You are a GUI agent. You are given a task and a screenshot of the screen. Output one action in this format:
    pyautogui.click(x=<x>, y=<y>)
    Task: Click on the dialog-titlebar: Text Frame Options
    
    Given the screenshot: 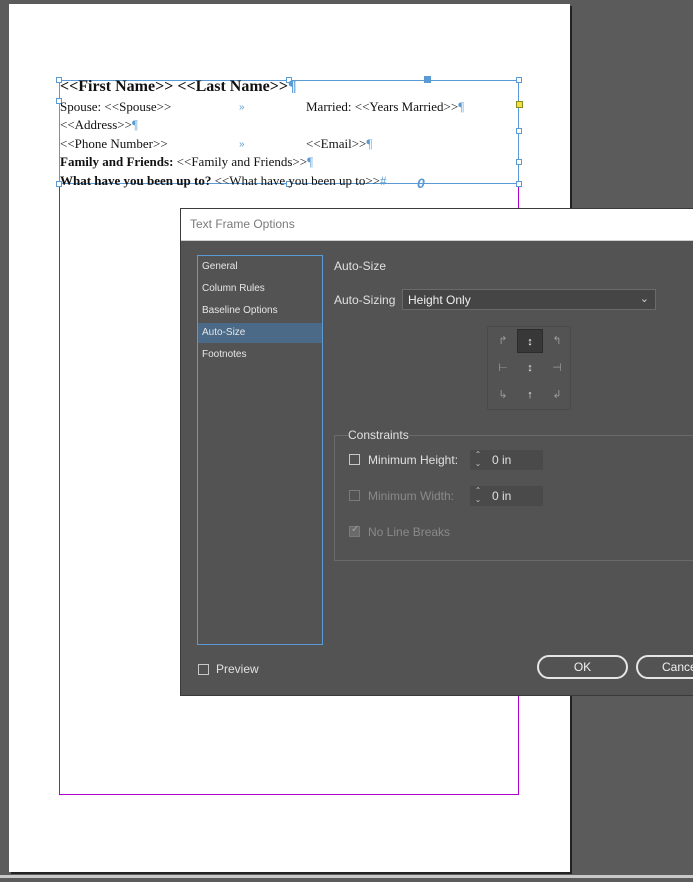 What is the action you would take?
    pyautogui.click(x=437, y=225)
    